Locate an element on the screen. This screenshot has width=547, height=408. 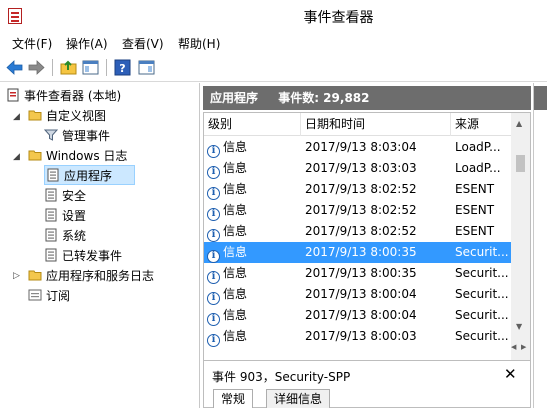
menu-help: 帮助(H) is located at coordinates (199, 43).